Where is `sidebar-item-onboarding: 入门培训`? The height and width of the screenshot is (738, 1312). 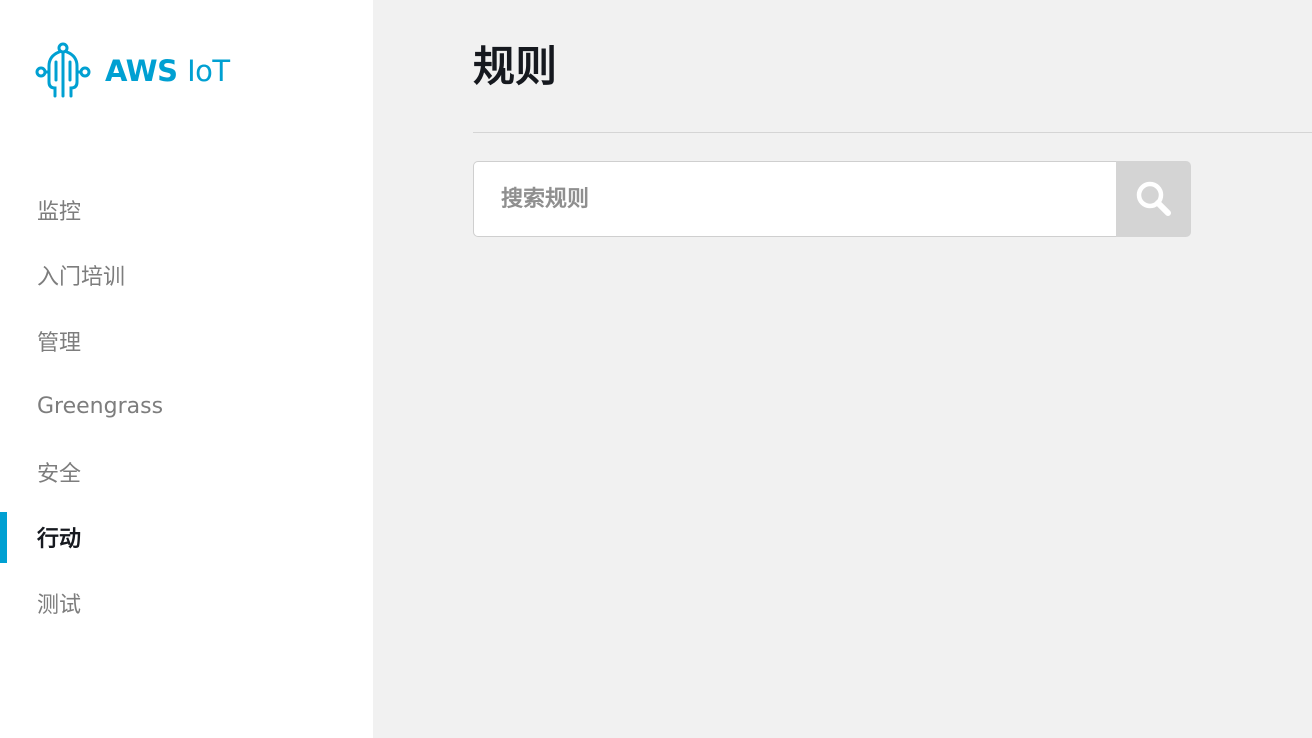
sidebar-item-onboarding: 入门培训 is located at coordinates (186, 276).